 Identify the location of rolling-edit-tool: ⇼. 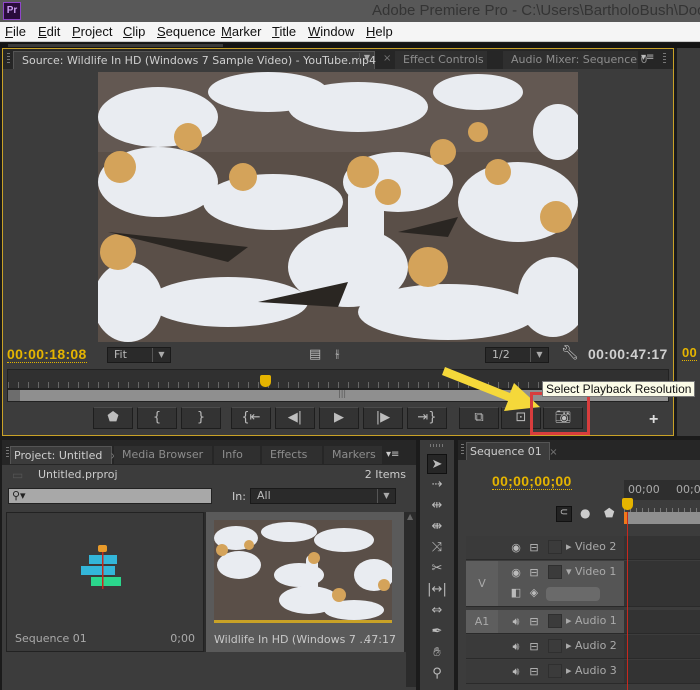
(437, 527).